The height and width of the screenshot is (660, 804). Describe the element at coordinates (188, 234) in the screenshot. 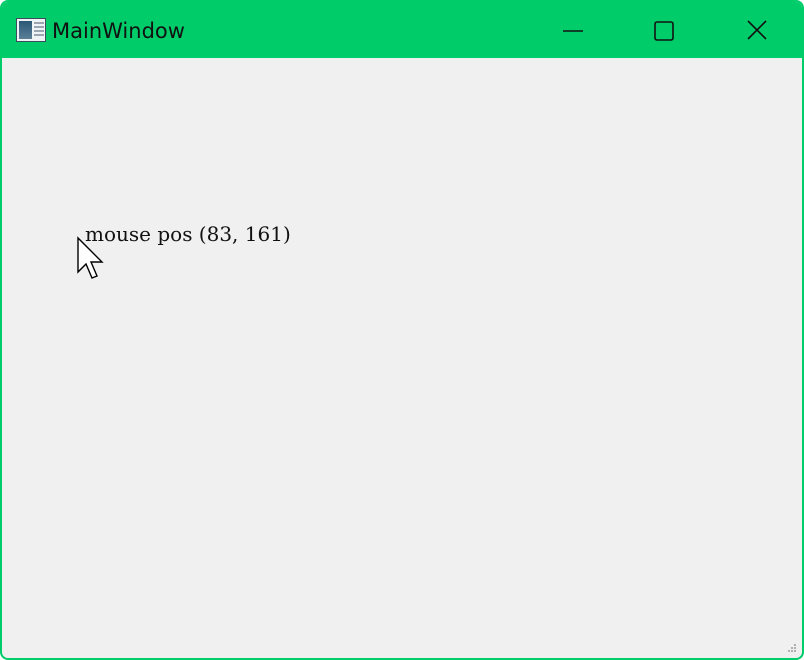

I see `mouse-position-label: mouse pos (83, 161)` at that location.